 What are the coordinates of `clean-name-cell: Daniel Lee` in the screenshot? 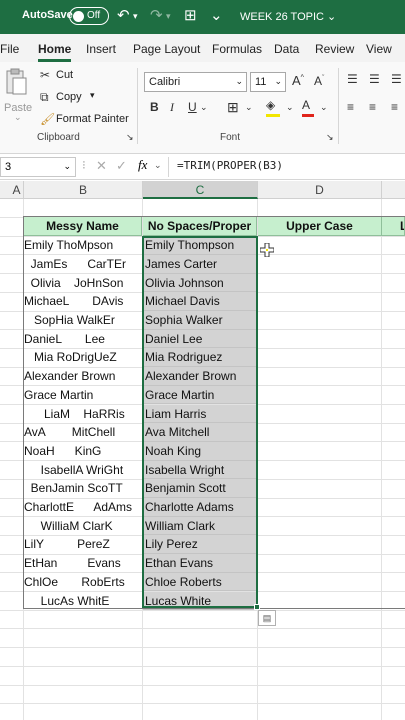 It's located at (200, 339).